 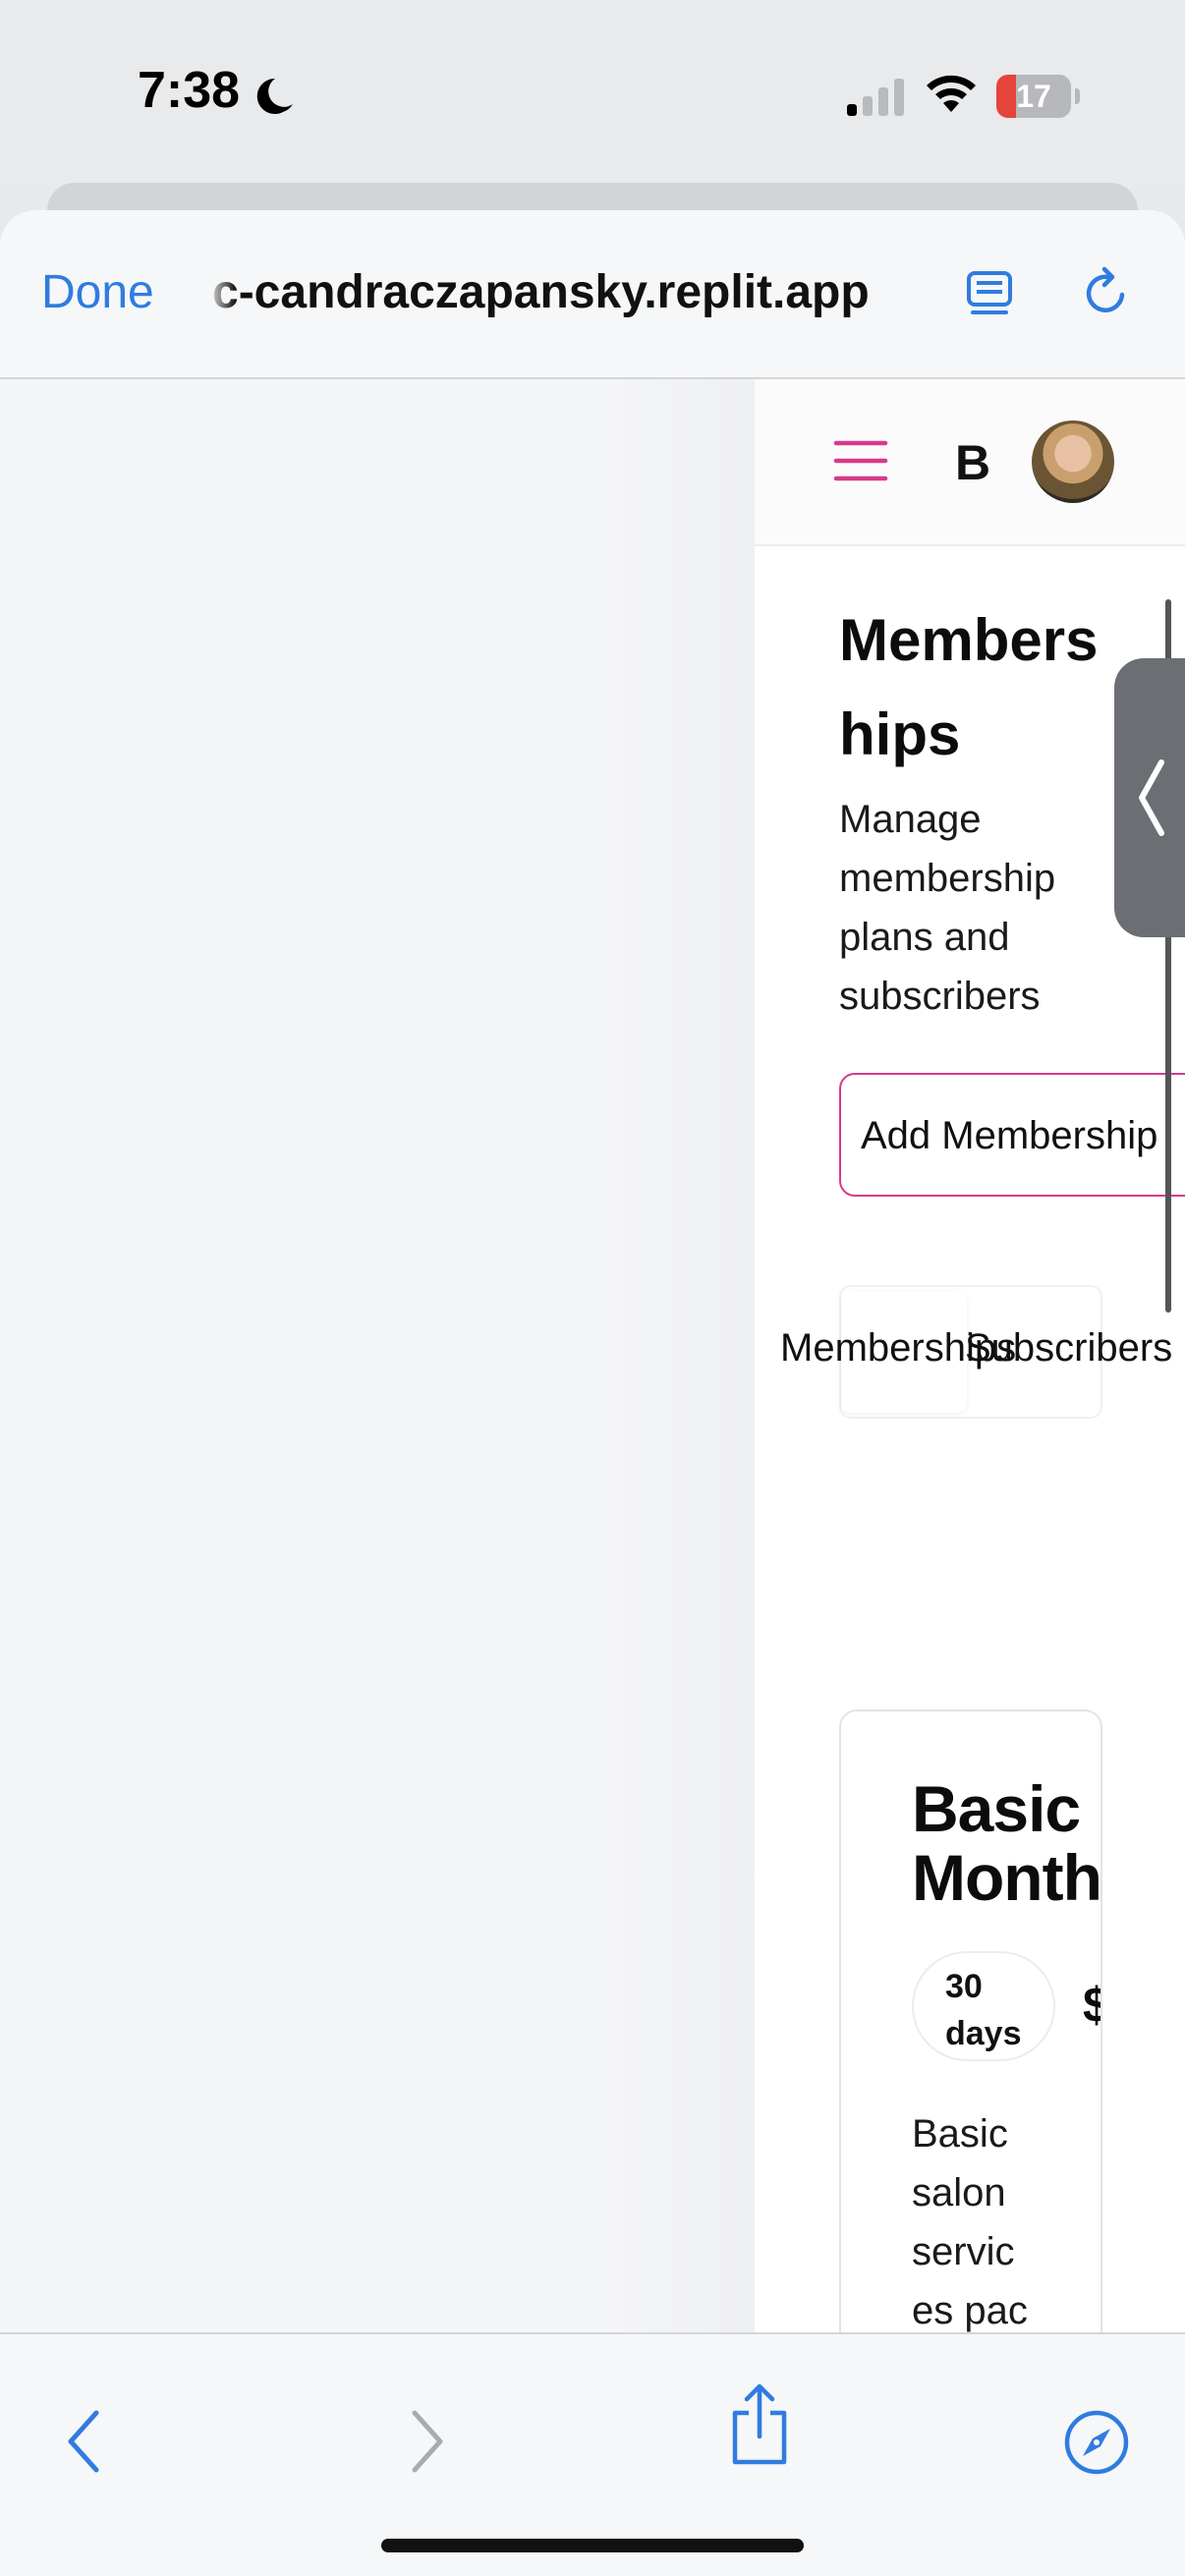 I want to click on tab-memberships: Memberships, so click(x=898, y=1352).